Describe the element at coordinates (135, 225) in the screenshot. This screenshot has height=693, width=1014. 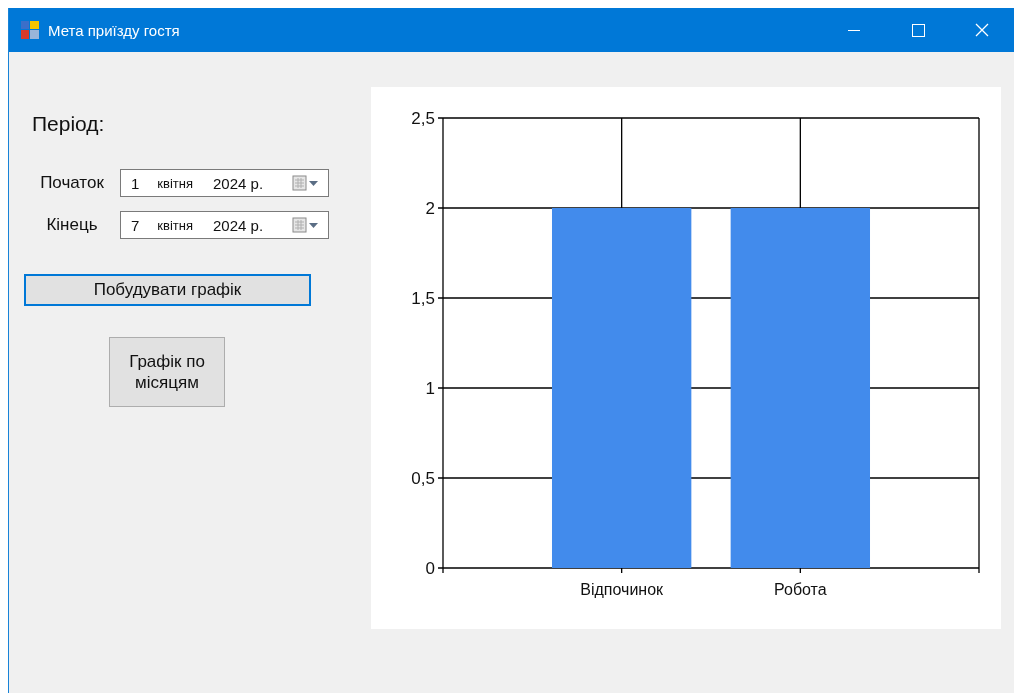
I see `day-text: 7` at that location.